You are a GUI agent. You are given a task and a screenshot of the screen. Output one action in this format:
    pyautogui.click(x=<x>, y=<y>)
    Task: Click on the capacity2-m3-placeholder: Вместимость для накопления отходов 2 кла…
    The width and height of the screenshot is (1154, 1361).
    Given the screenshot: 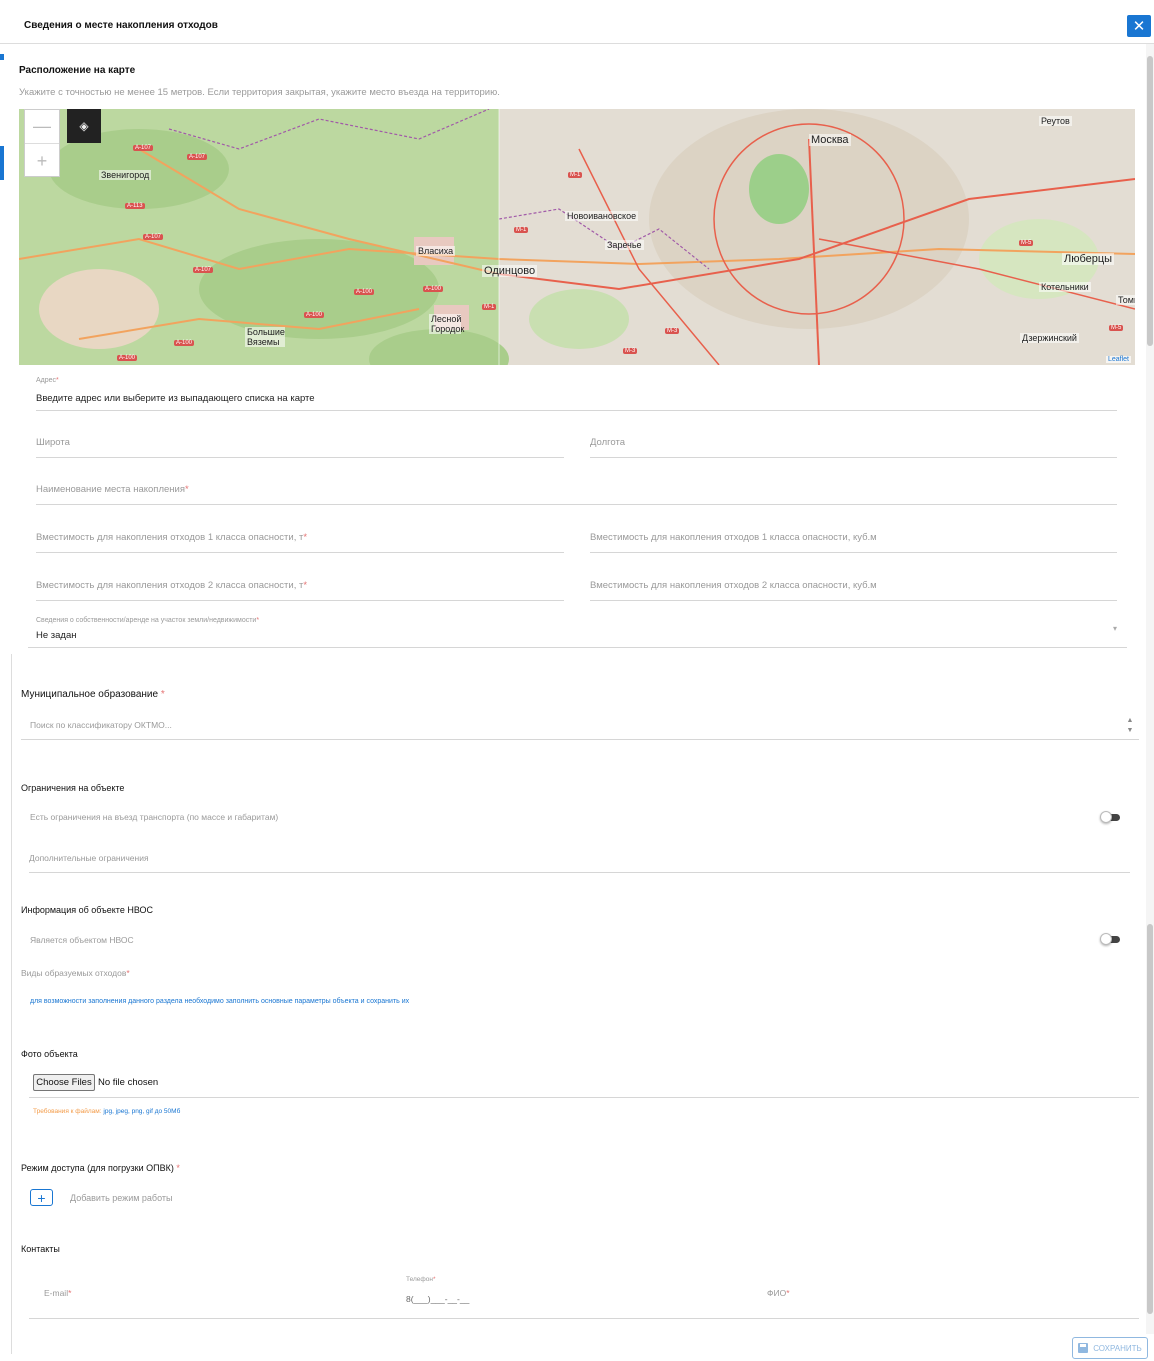 What is the action you would take?
    pyautogui.click(x=733, y=585)
    